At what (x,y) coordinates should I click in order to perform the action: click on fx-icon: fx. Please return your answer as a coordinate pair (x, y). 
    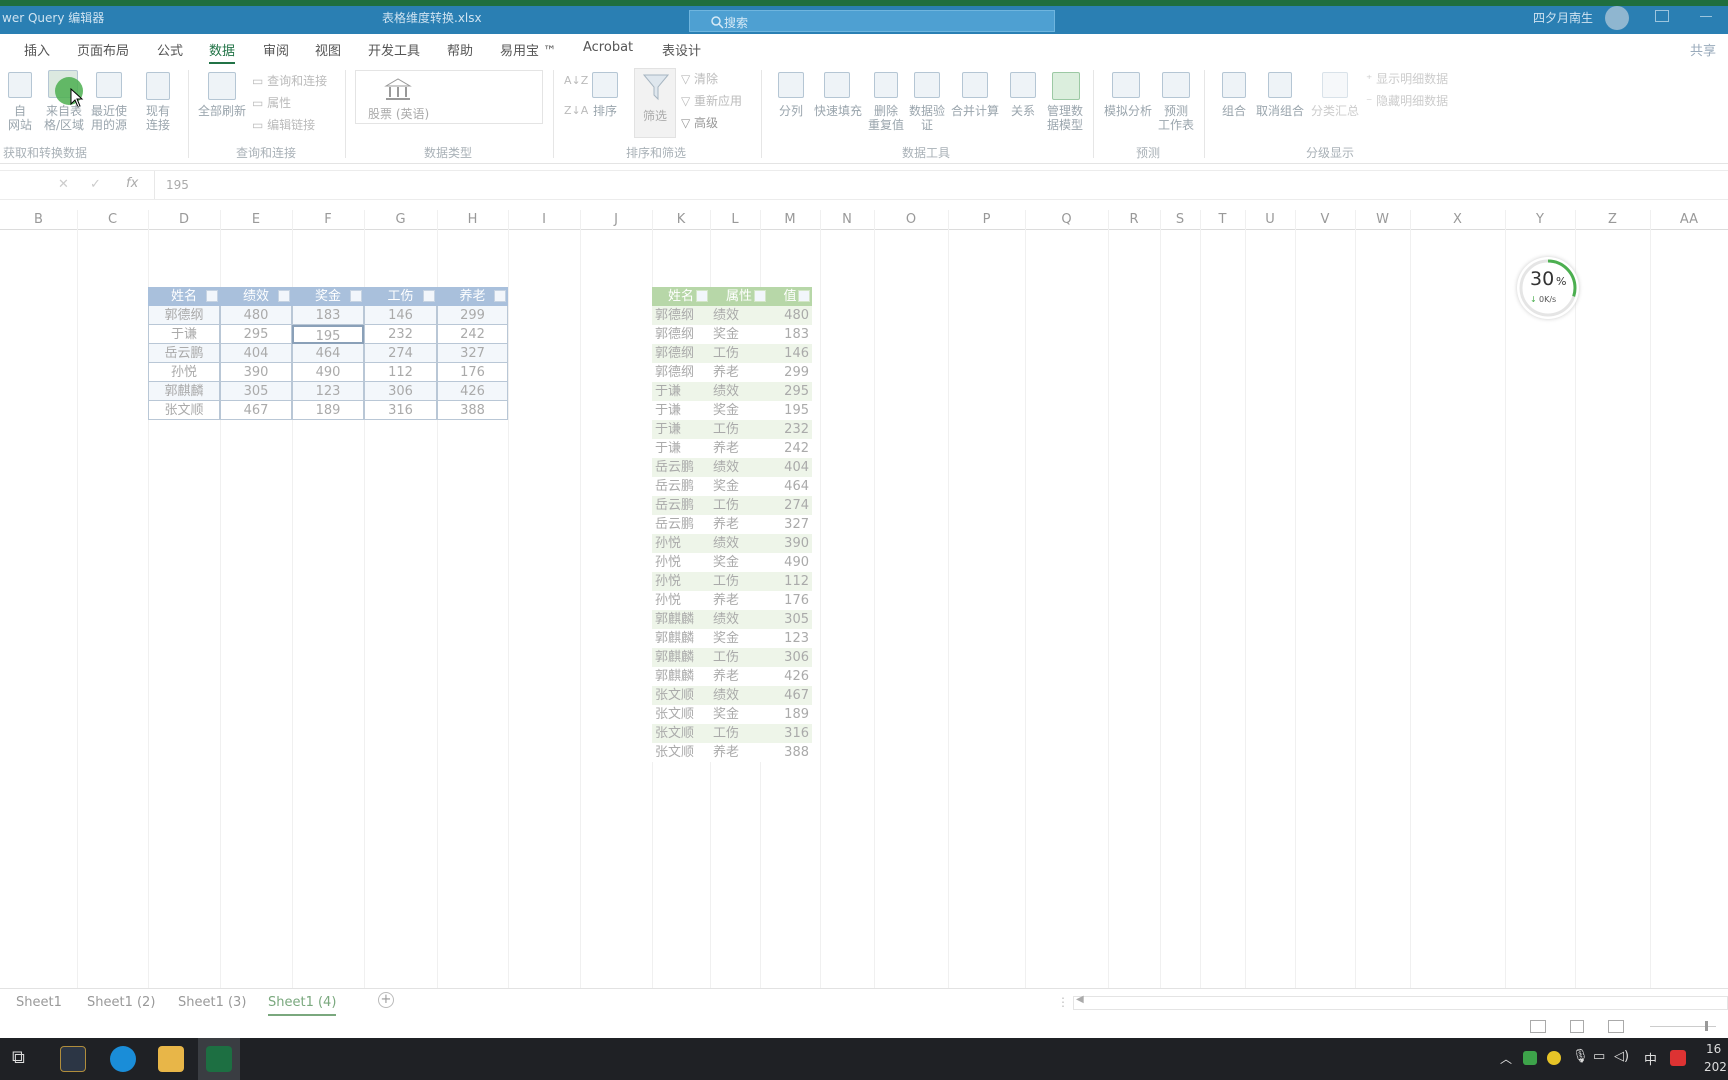
    Looking at the image, I should click on (132, 183).